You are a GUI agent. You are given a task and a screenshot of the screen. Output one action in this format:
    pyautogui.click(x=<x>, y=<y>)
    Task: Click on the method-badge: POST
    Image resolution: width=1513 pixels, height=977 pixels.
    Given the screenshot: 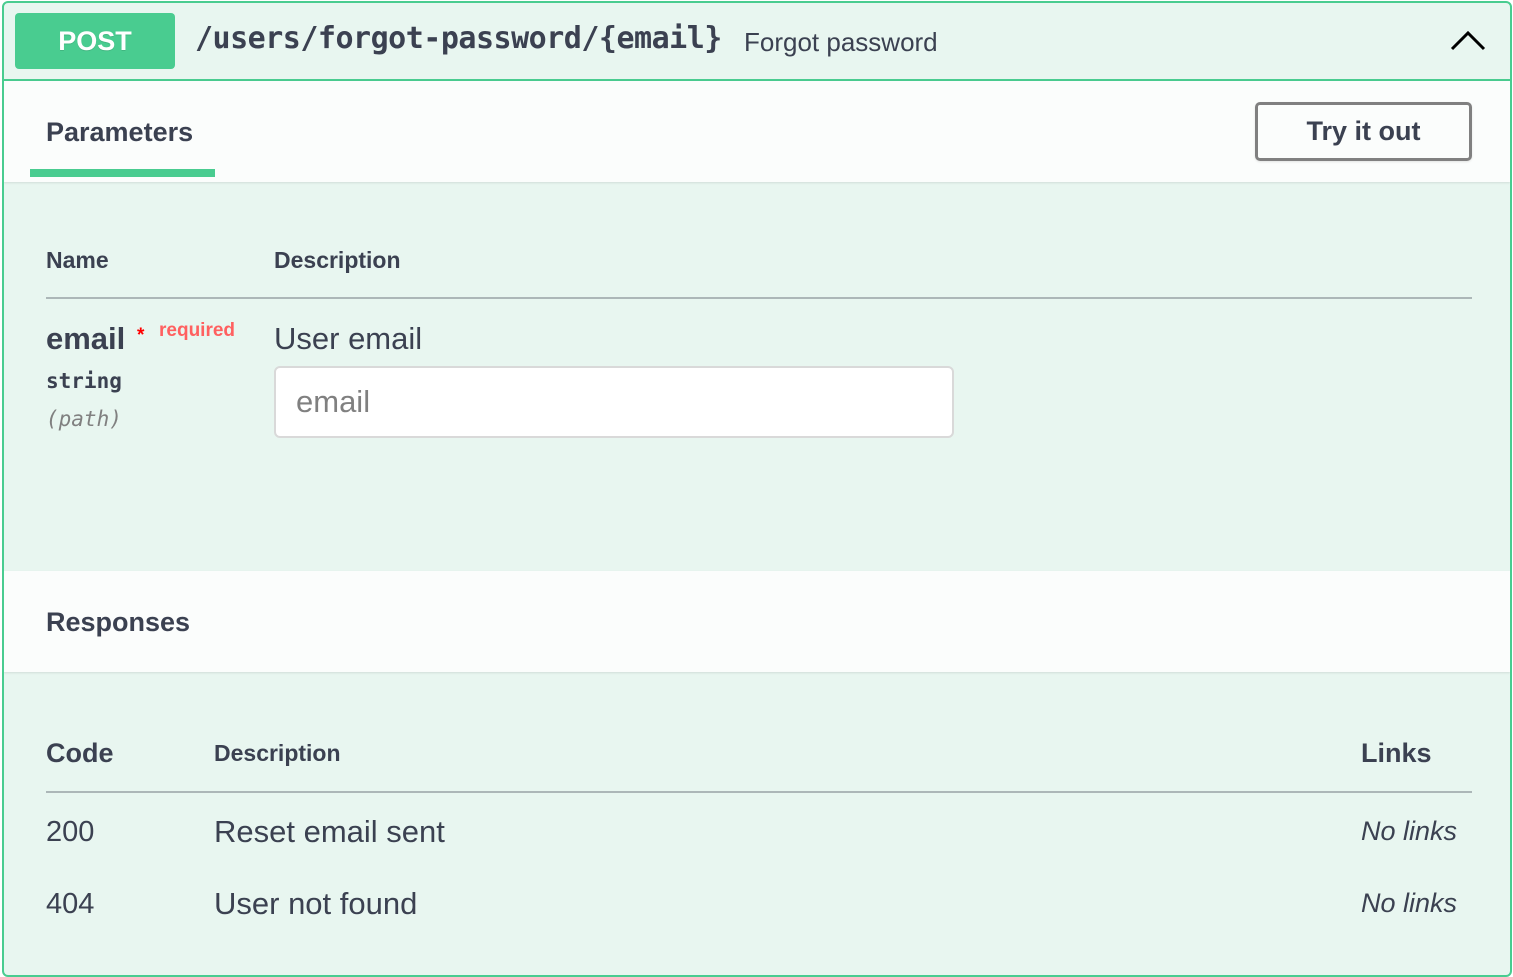 What is the action you would take?
    pyautogui.click(x=95, y=41)
    